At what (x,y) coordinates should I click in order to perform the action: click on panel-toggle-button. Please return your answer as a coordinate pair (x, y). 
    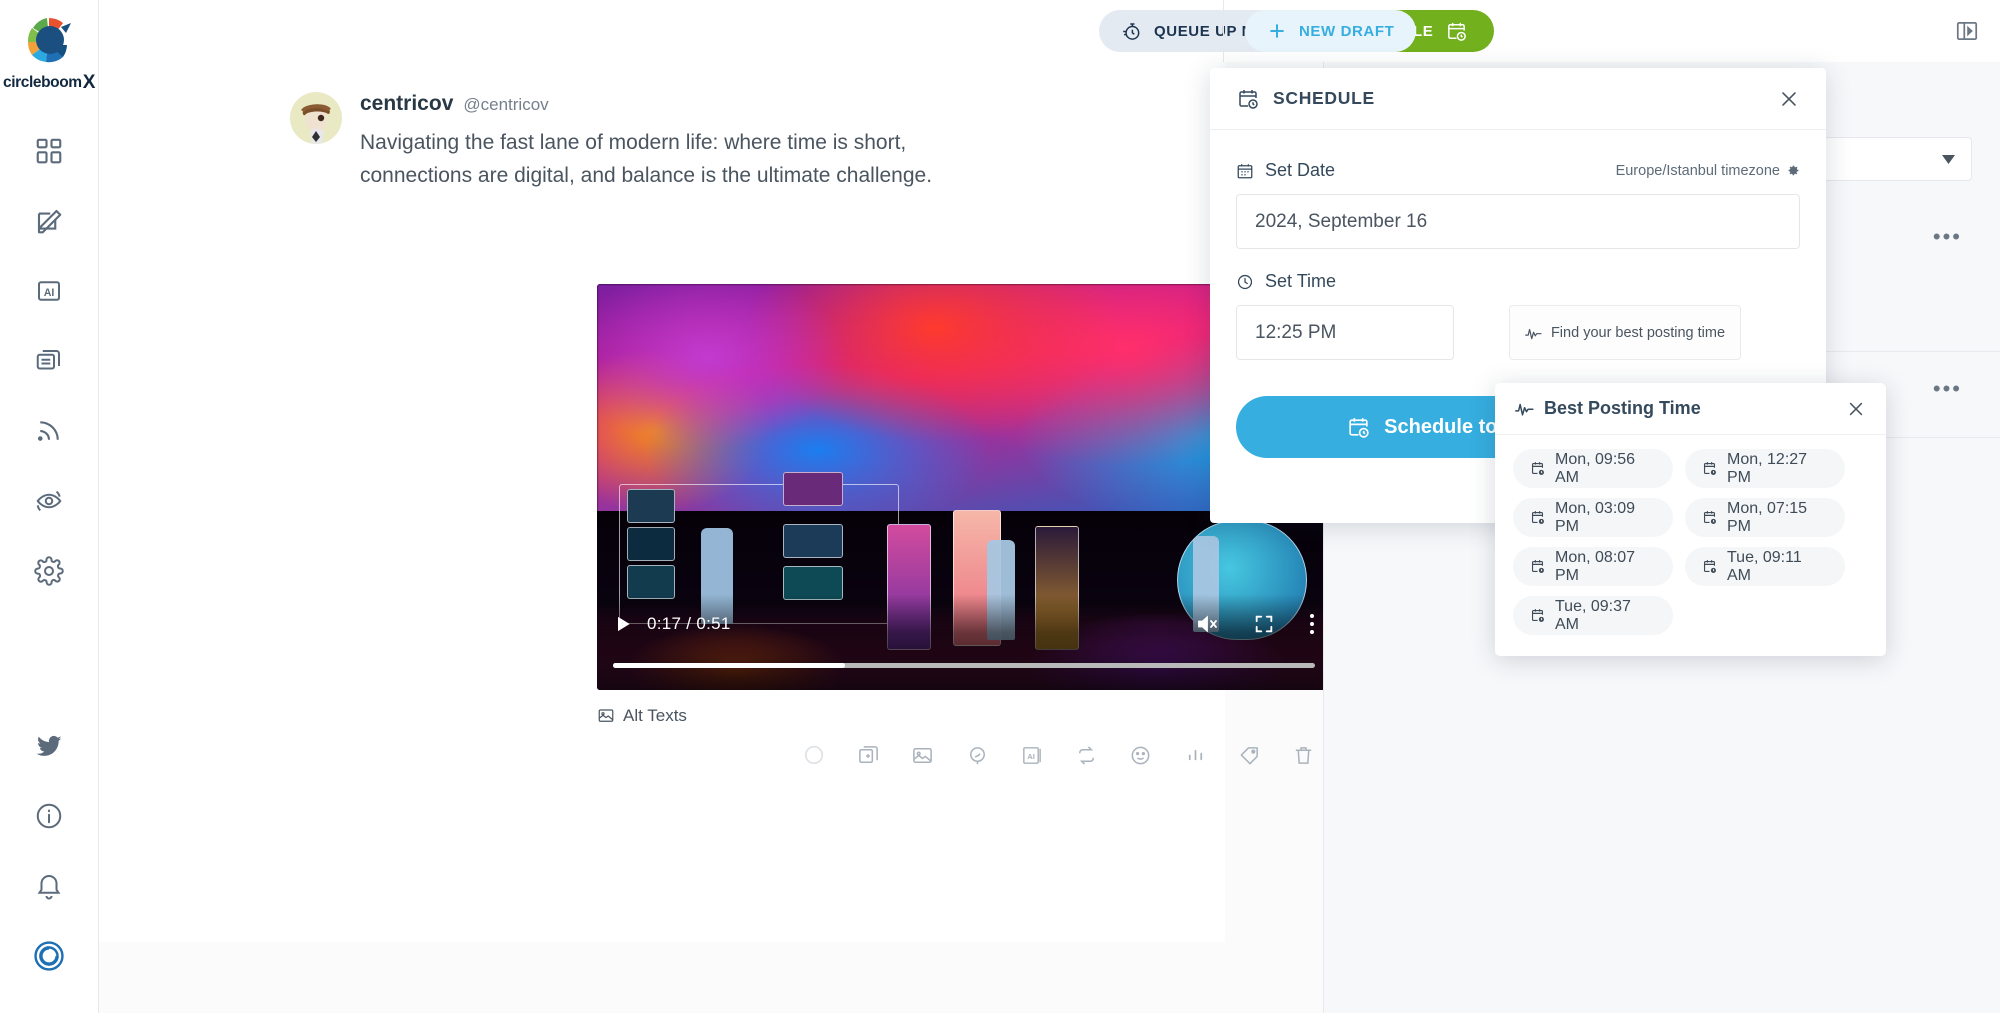
    Looking at the image, I should click on (1967, 31).